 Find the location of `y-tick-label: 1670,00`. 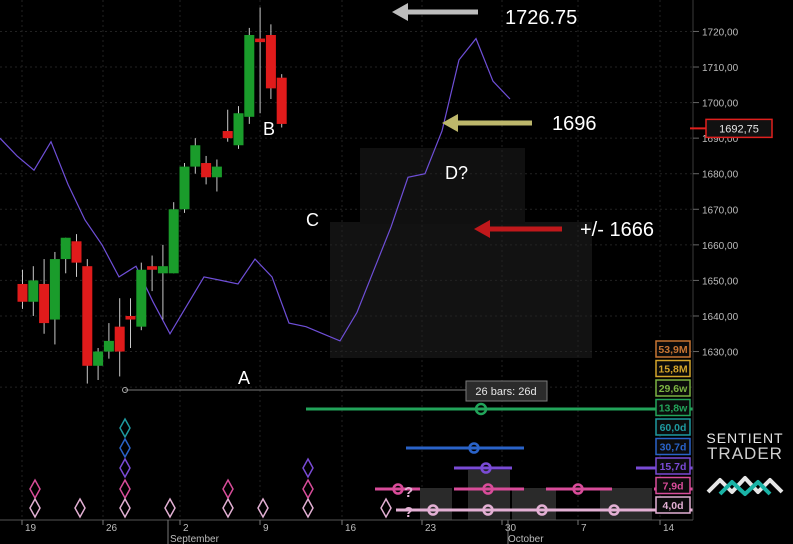

y-tick-label: 1670,00 is located at coordinates (720, 210).